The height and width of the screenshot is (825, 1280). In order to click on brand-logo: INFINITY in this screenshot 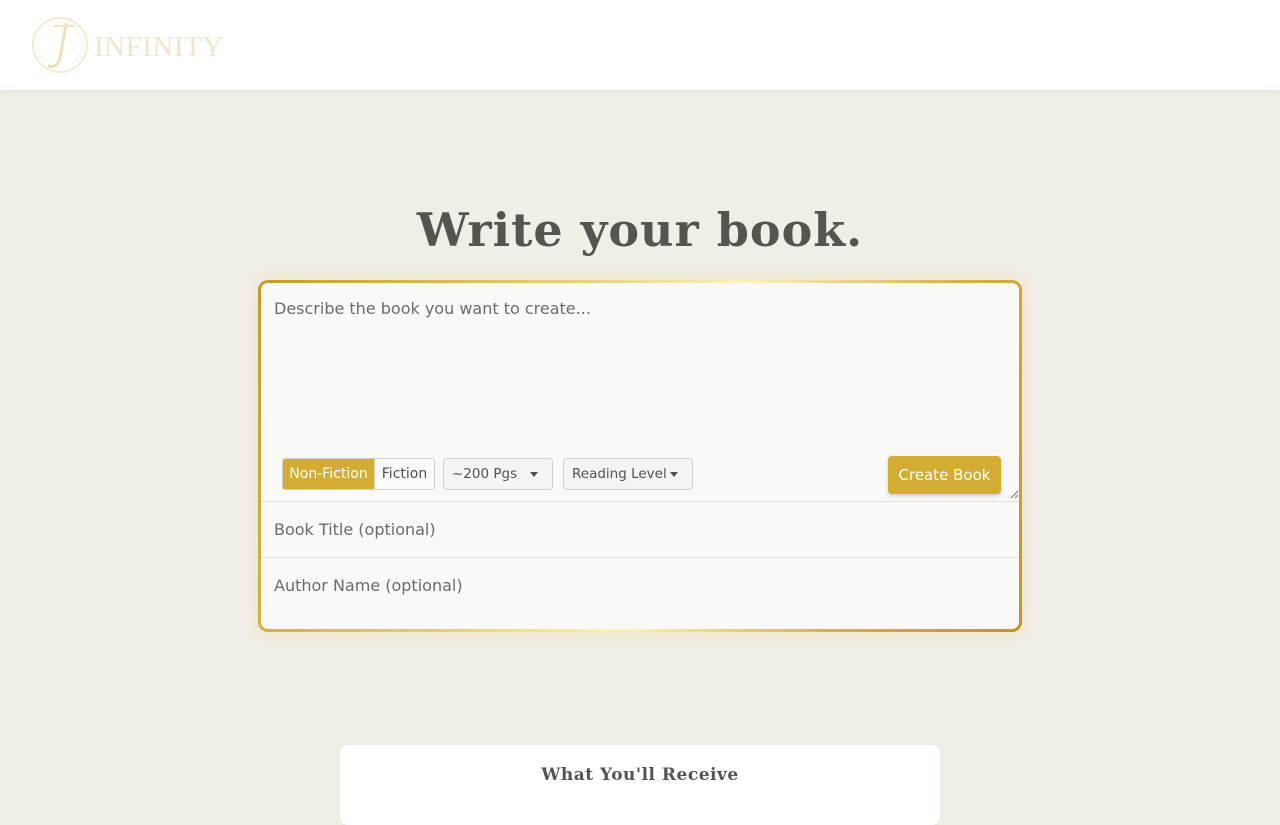, I will do `click(126, 45)`.